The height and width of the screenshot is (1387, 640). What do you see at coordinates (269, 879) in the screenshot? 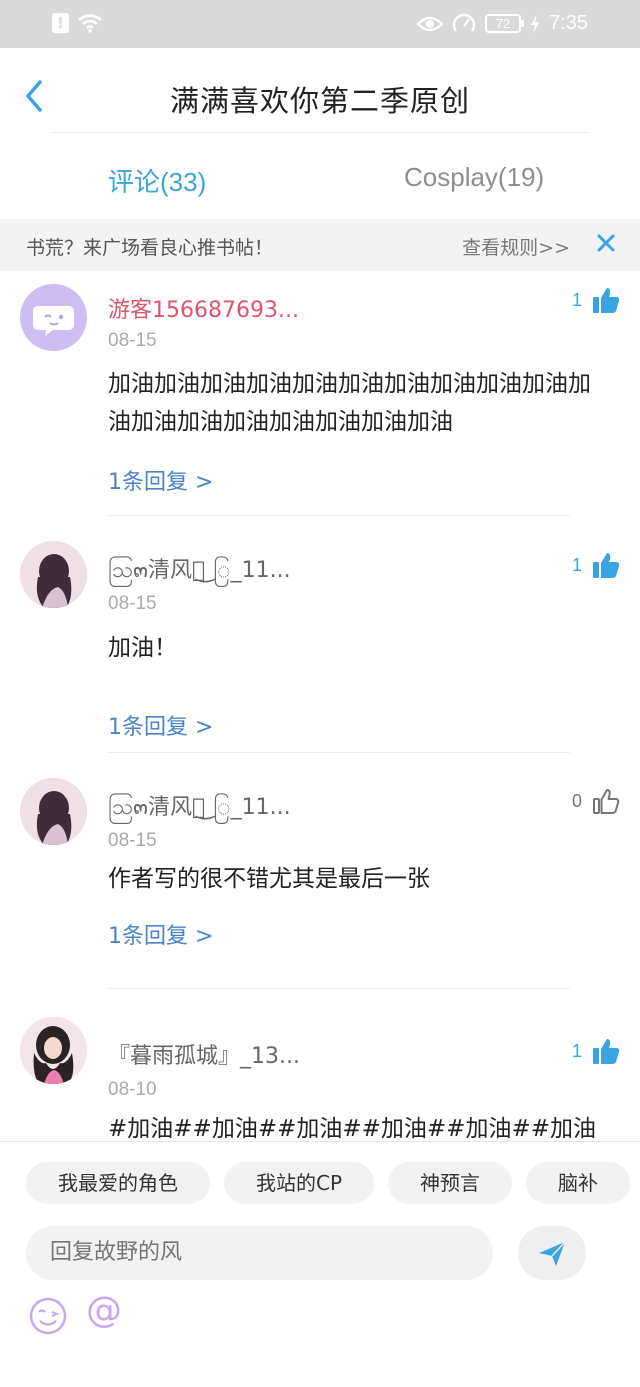
I see `comment-text: 作者写的很不错尤其是最后一张` at bounding box center [269, 879].